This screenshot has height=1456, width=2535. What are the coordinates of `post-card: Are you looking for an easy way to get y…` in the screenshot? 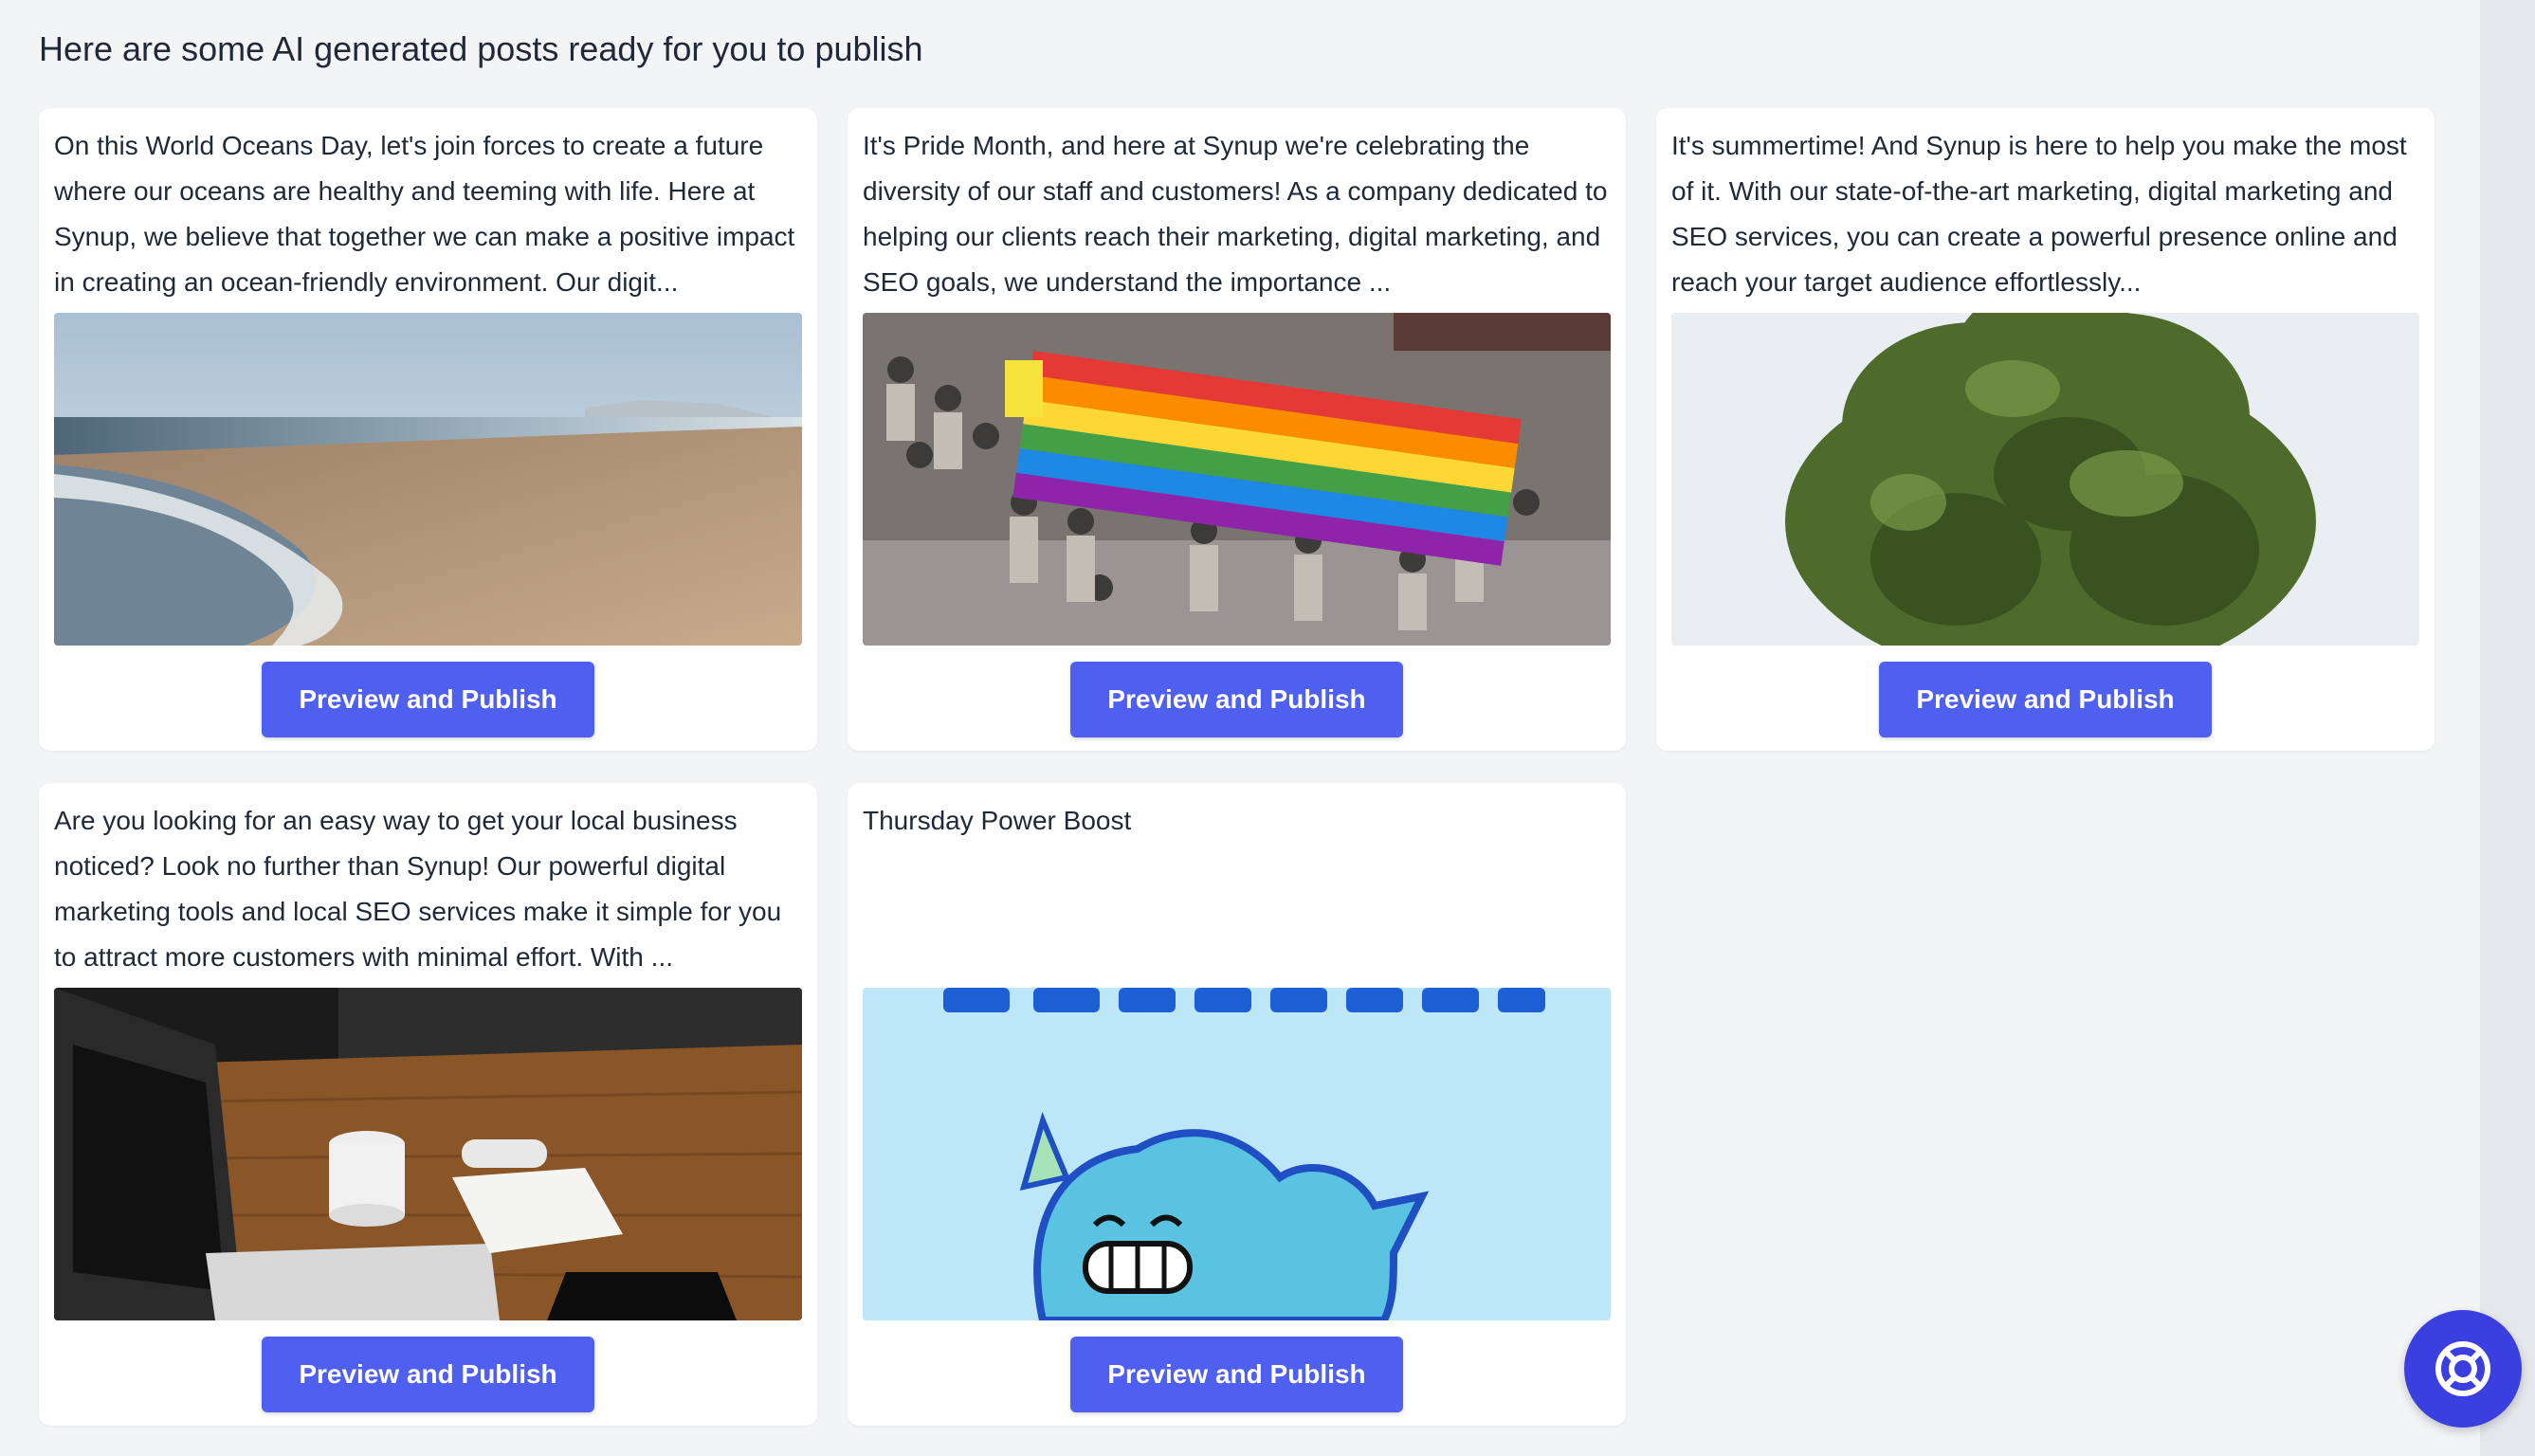 It's located at (428, 1104).